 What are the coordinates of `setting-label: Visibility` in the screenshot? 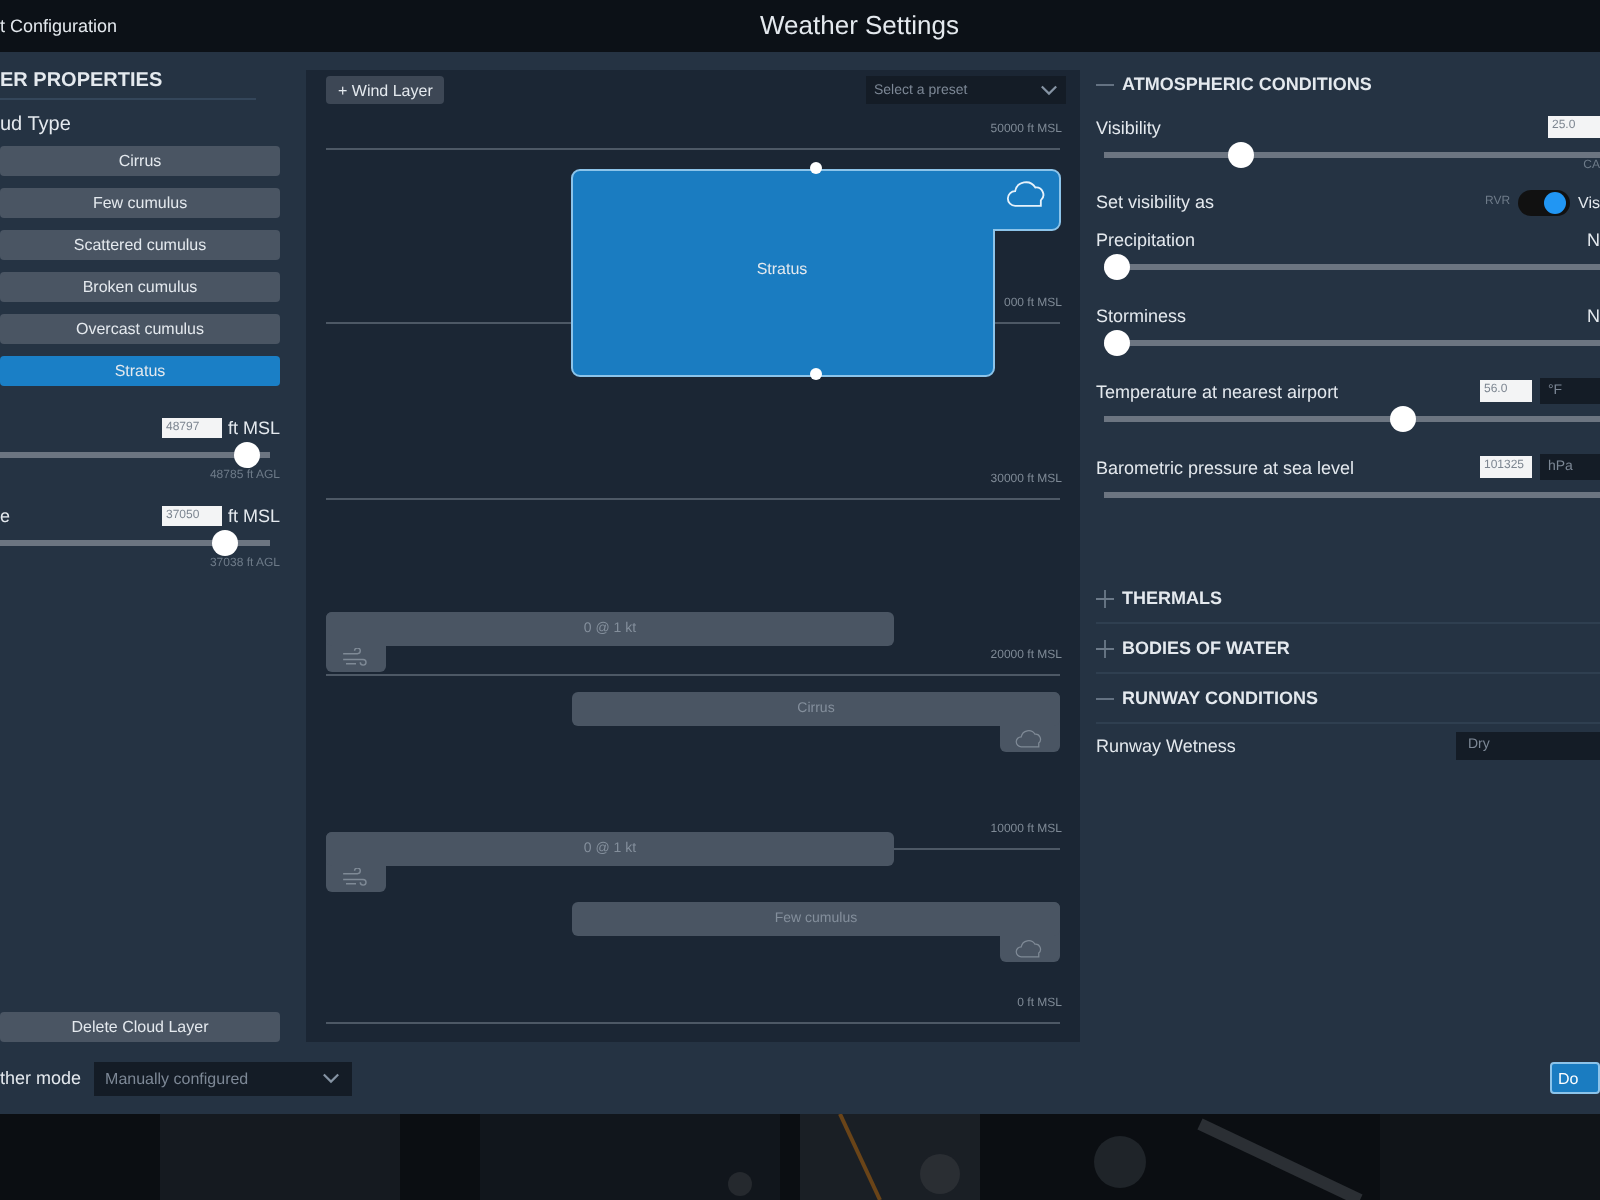 It's located at (1128, 127).